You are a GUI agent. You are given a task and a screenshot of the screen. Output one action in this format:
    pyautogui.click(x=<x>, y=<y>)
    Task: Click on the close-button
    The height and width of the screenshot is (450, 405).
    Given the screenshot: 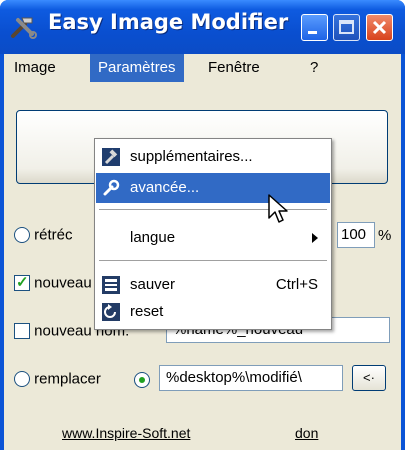 What is the action you would take?
    pyautogui.click(x=379, y=27)
    